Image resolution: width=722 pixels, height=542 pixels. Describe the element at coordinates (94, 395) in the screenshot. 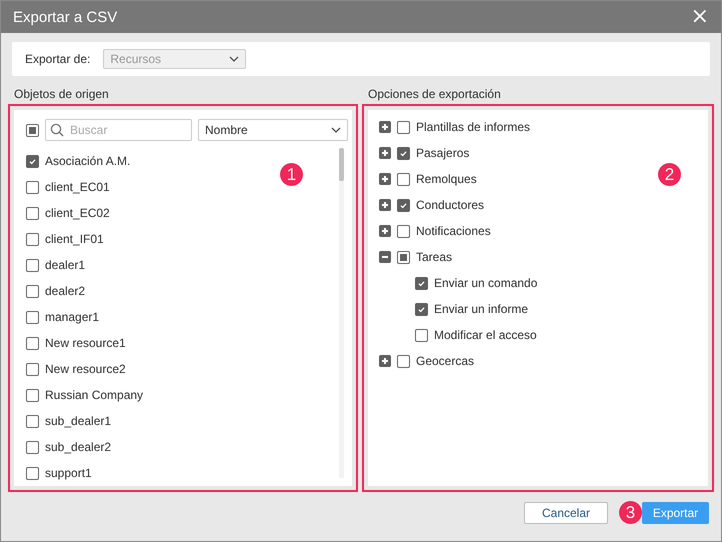

I see `list-item: Russian Company` at that location.